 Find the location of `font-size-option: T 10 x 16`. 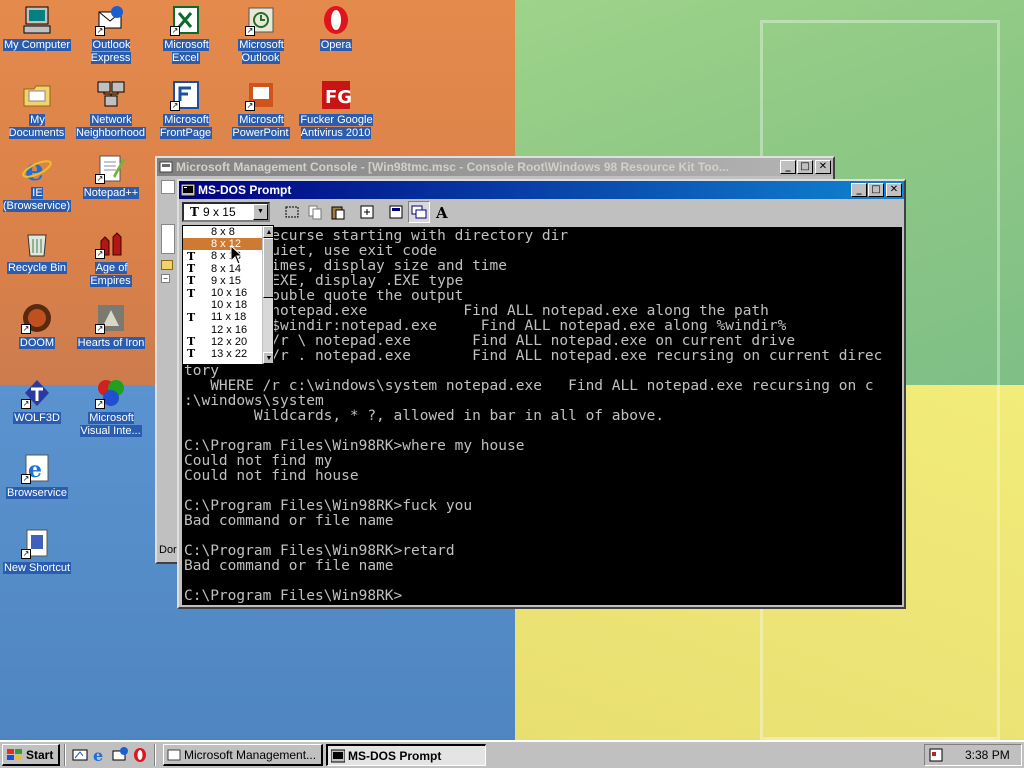

font-size-option: T 10 x 16 is located at coordinates (228, 293).